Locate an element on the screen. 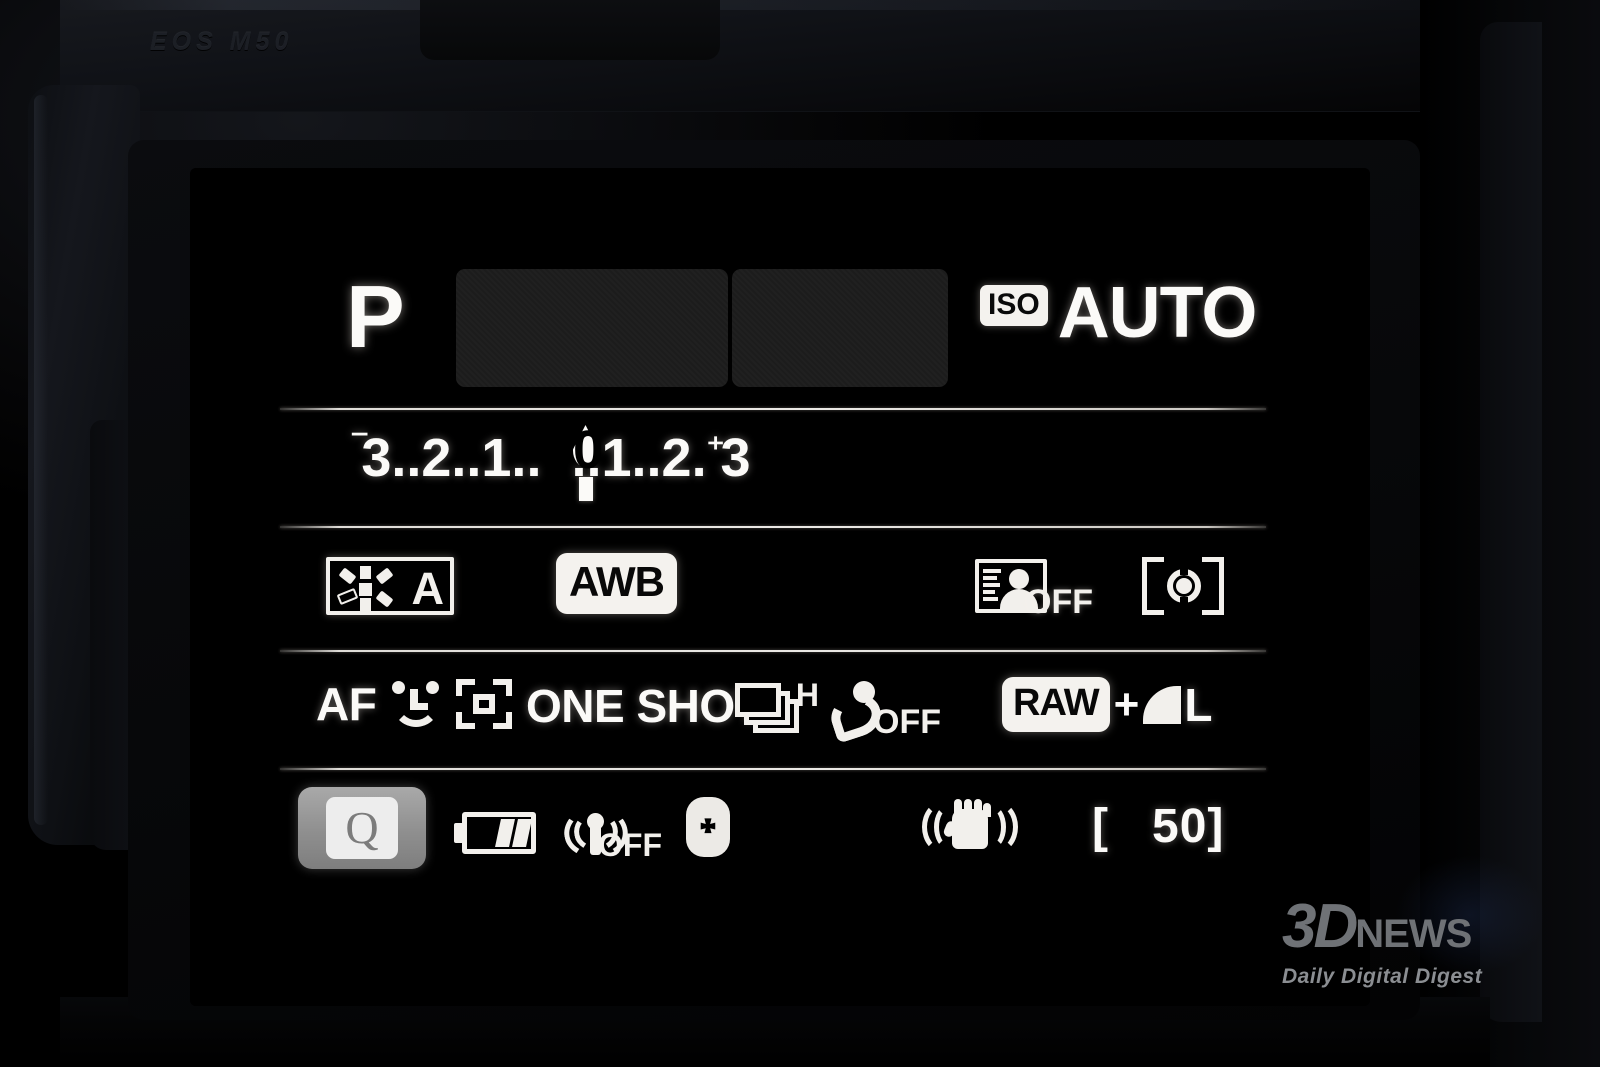  self-timer-icon: OFF is located at coordinates (883, 712).